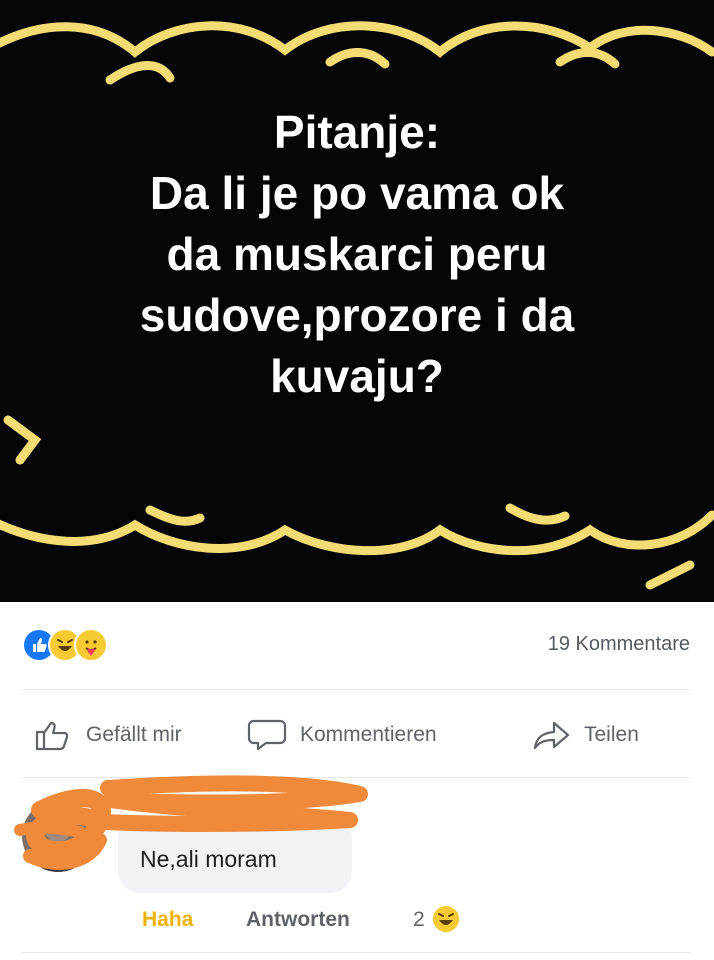 The width and height of the screenshot is (714, 960). I want to click on share-label: Teilen, so click(611, 734).